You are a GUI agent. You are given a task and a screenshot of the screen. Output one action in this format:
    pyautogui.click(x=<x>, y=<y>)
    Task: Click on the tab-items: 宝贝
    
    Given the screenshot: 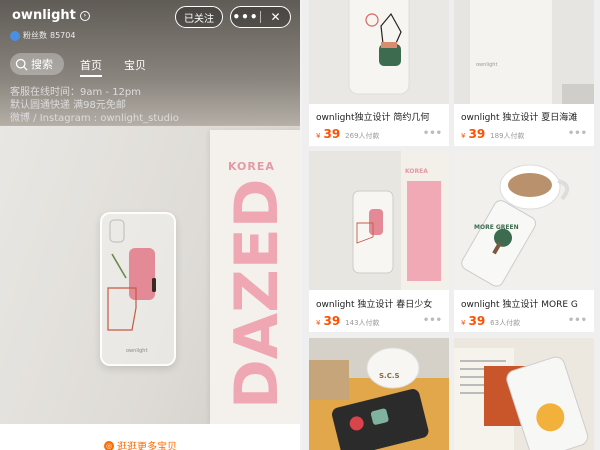 What is the action you would take?
    pyautogui.click(x=135, y=65)
    